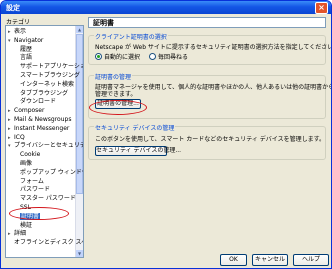  I want to click on scroll-up-icon: ▲, so click(79, 29).